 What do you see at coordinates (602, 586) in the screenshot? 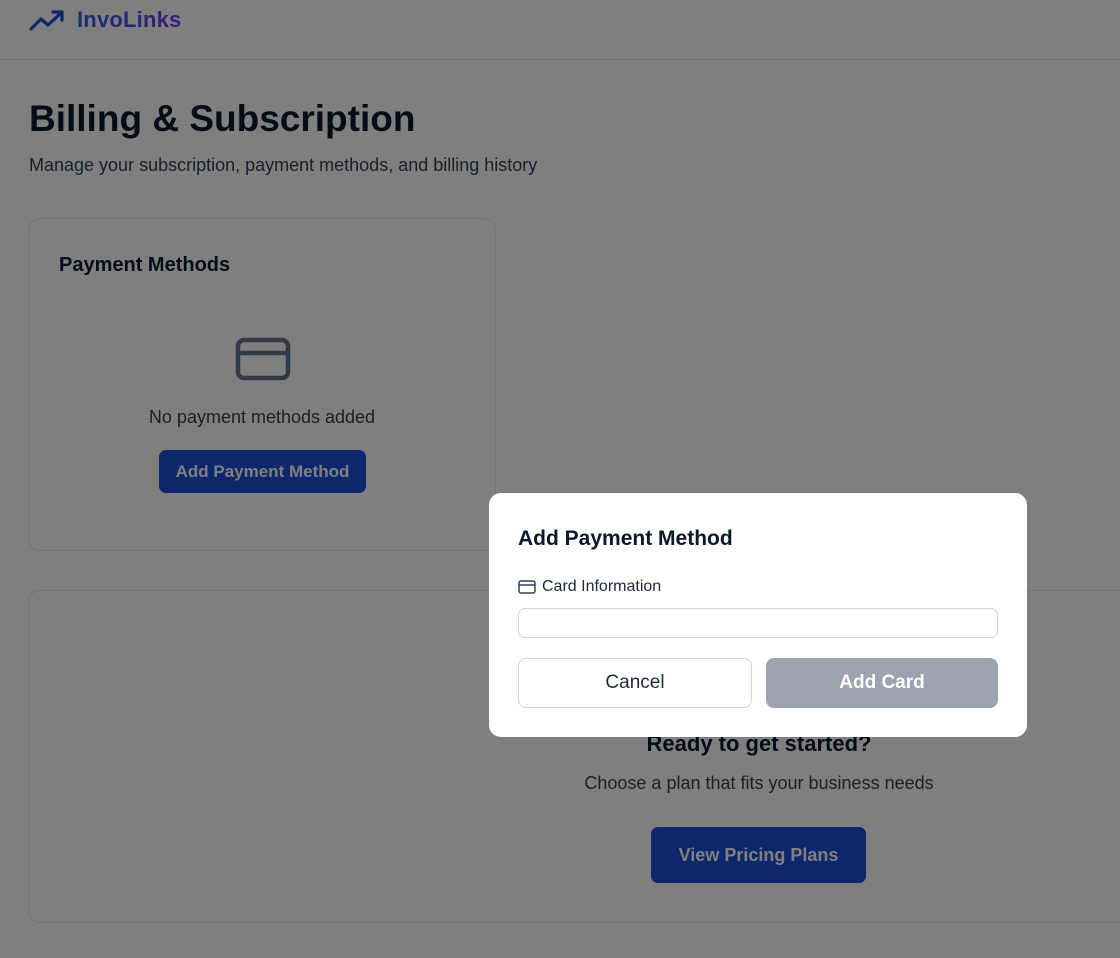
I see `card-information-label-text: Card Information` at bounding box center [602, 586].